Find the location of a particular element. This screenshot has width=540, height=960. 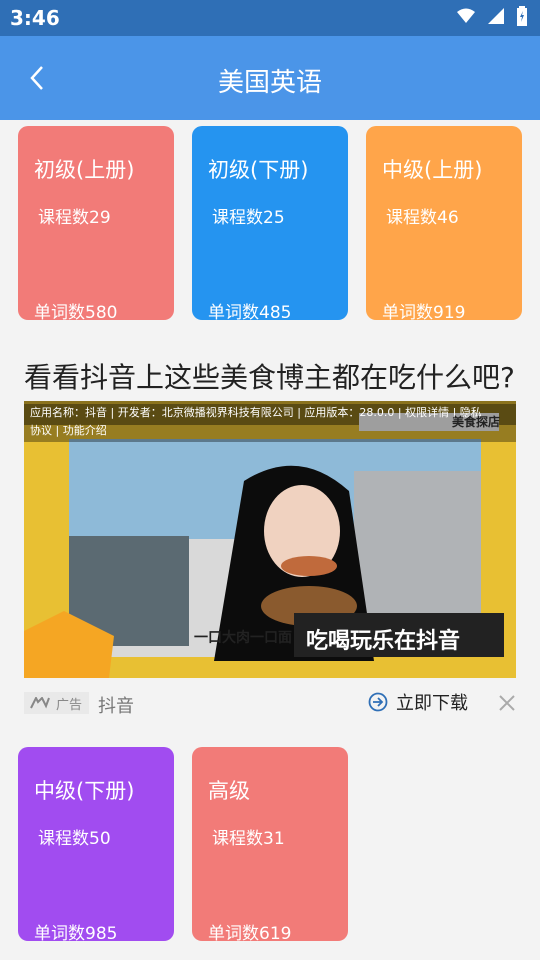

ad-badge: 广告 is located at coordinates (56, 703).